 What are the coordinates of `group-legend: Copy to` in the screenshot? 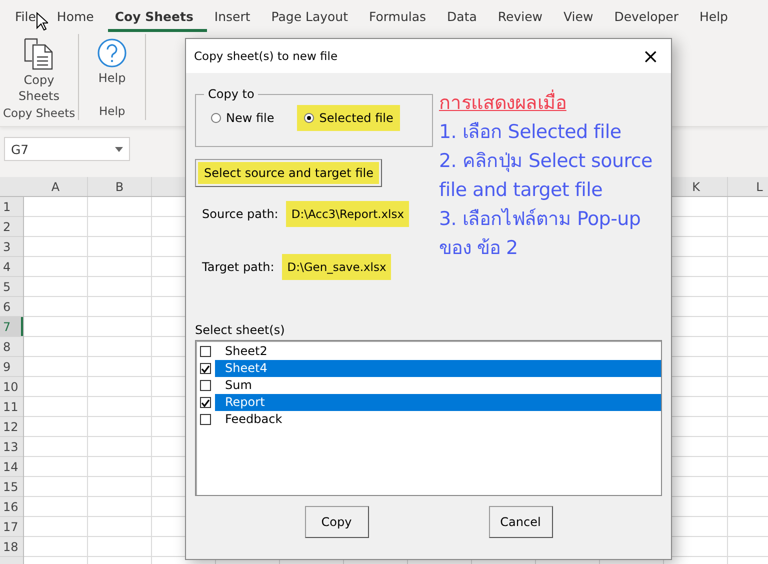 It's located at (231, 94).